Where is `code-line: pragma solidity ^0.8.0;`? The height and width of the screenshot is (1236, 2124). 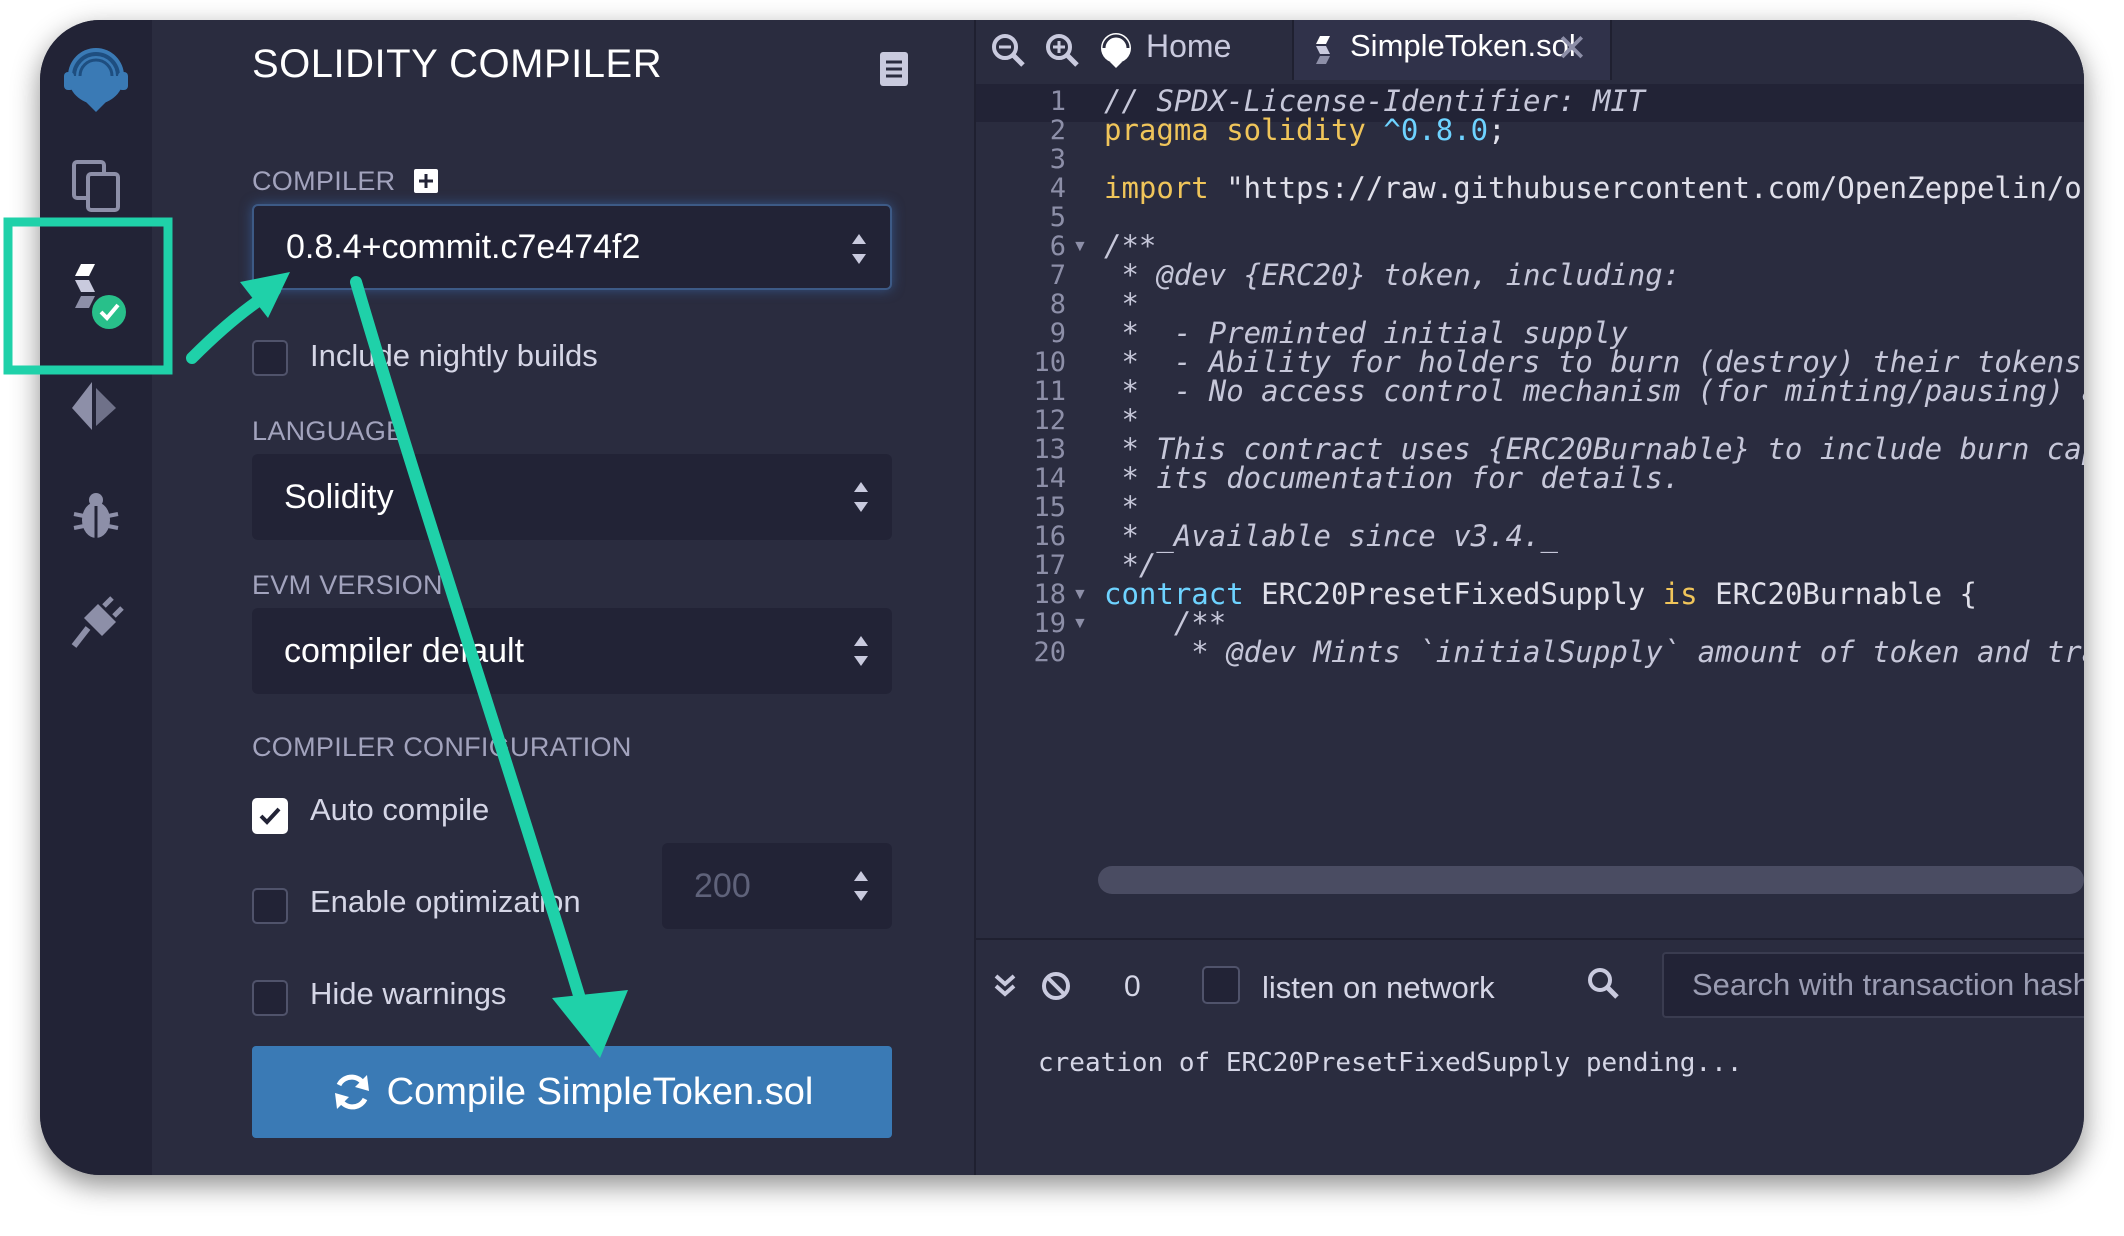 code-line: pragma solidity ^0.8.0; is located at coordinates (1305, 130).